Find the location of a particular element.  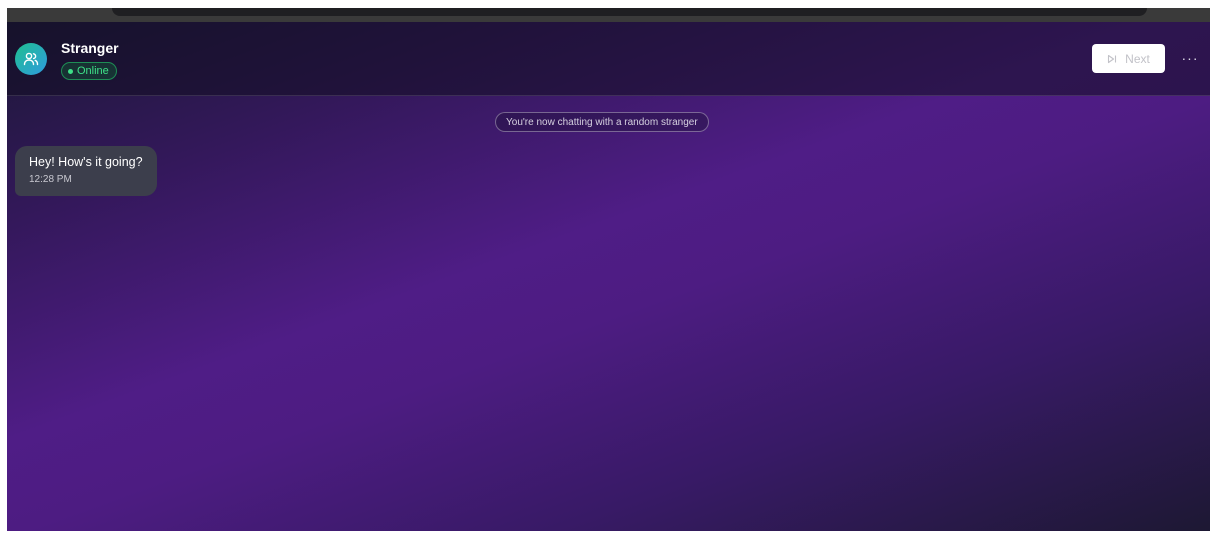

next-button-label: Next is located at coordinates (1137, 58).